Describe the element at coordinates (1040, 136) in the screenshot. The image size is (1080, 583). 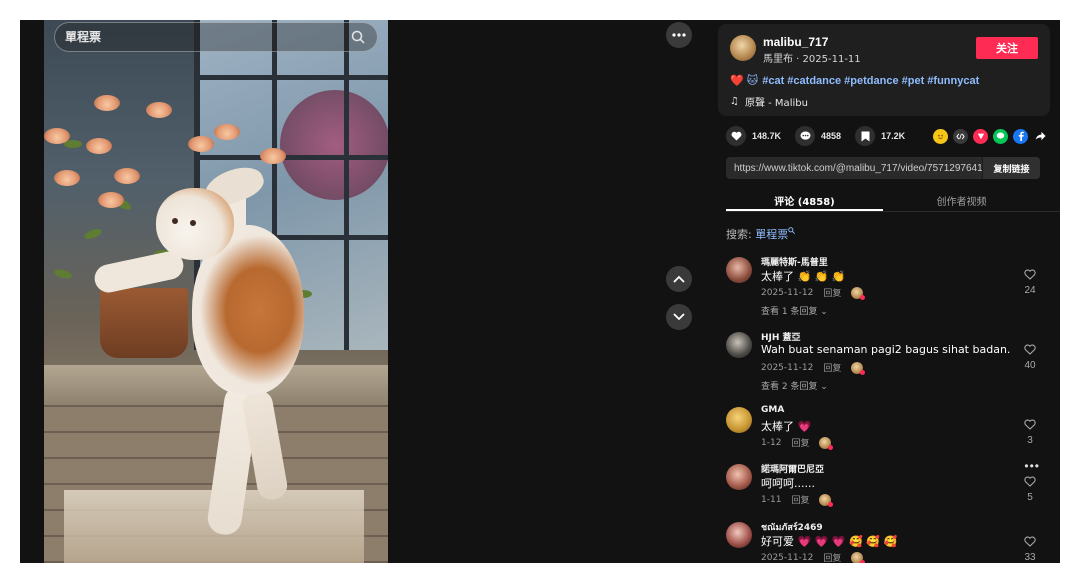
I see `share-arrow-icon` at that location.